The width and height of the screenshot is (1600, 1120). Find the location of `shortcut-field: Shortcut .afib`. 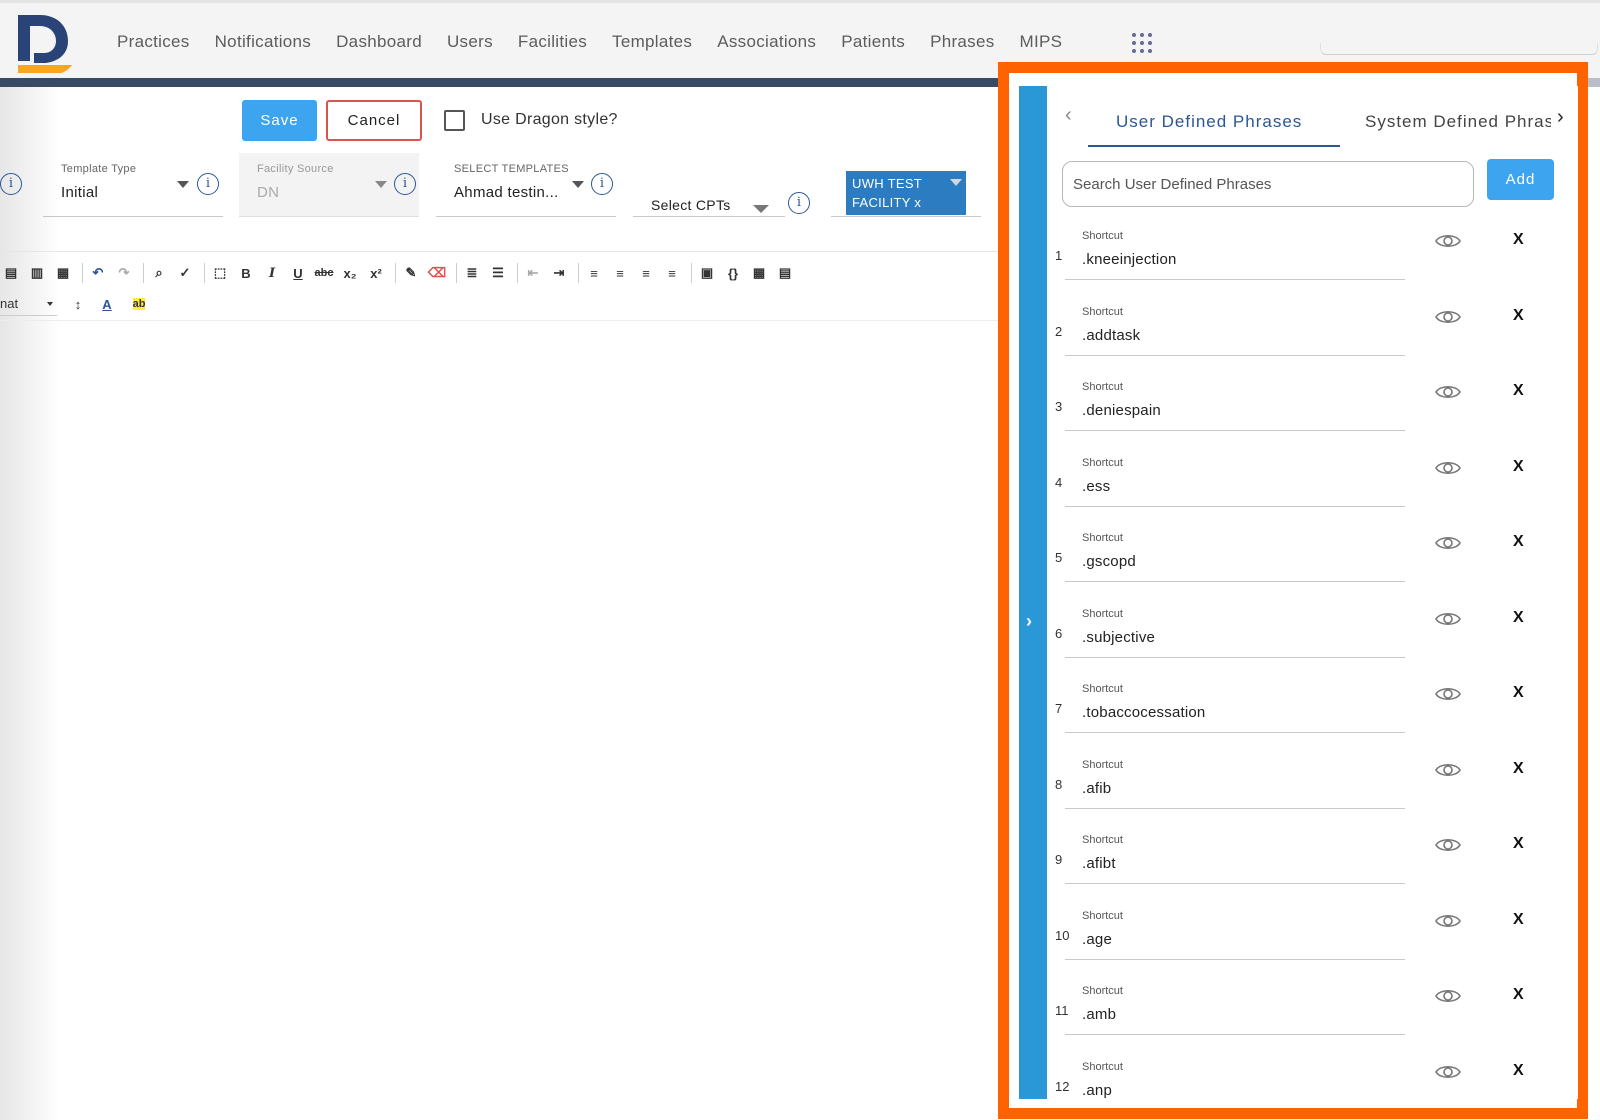

shortcut-field: Shortcut .afib is located at coordinates (1235, 782).